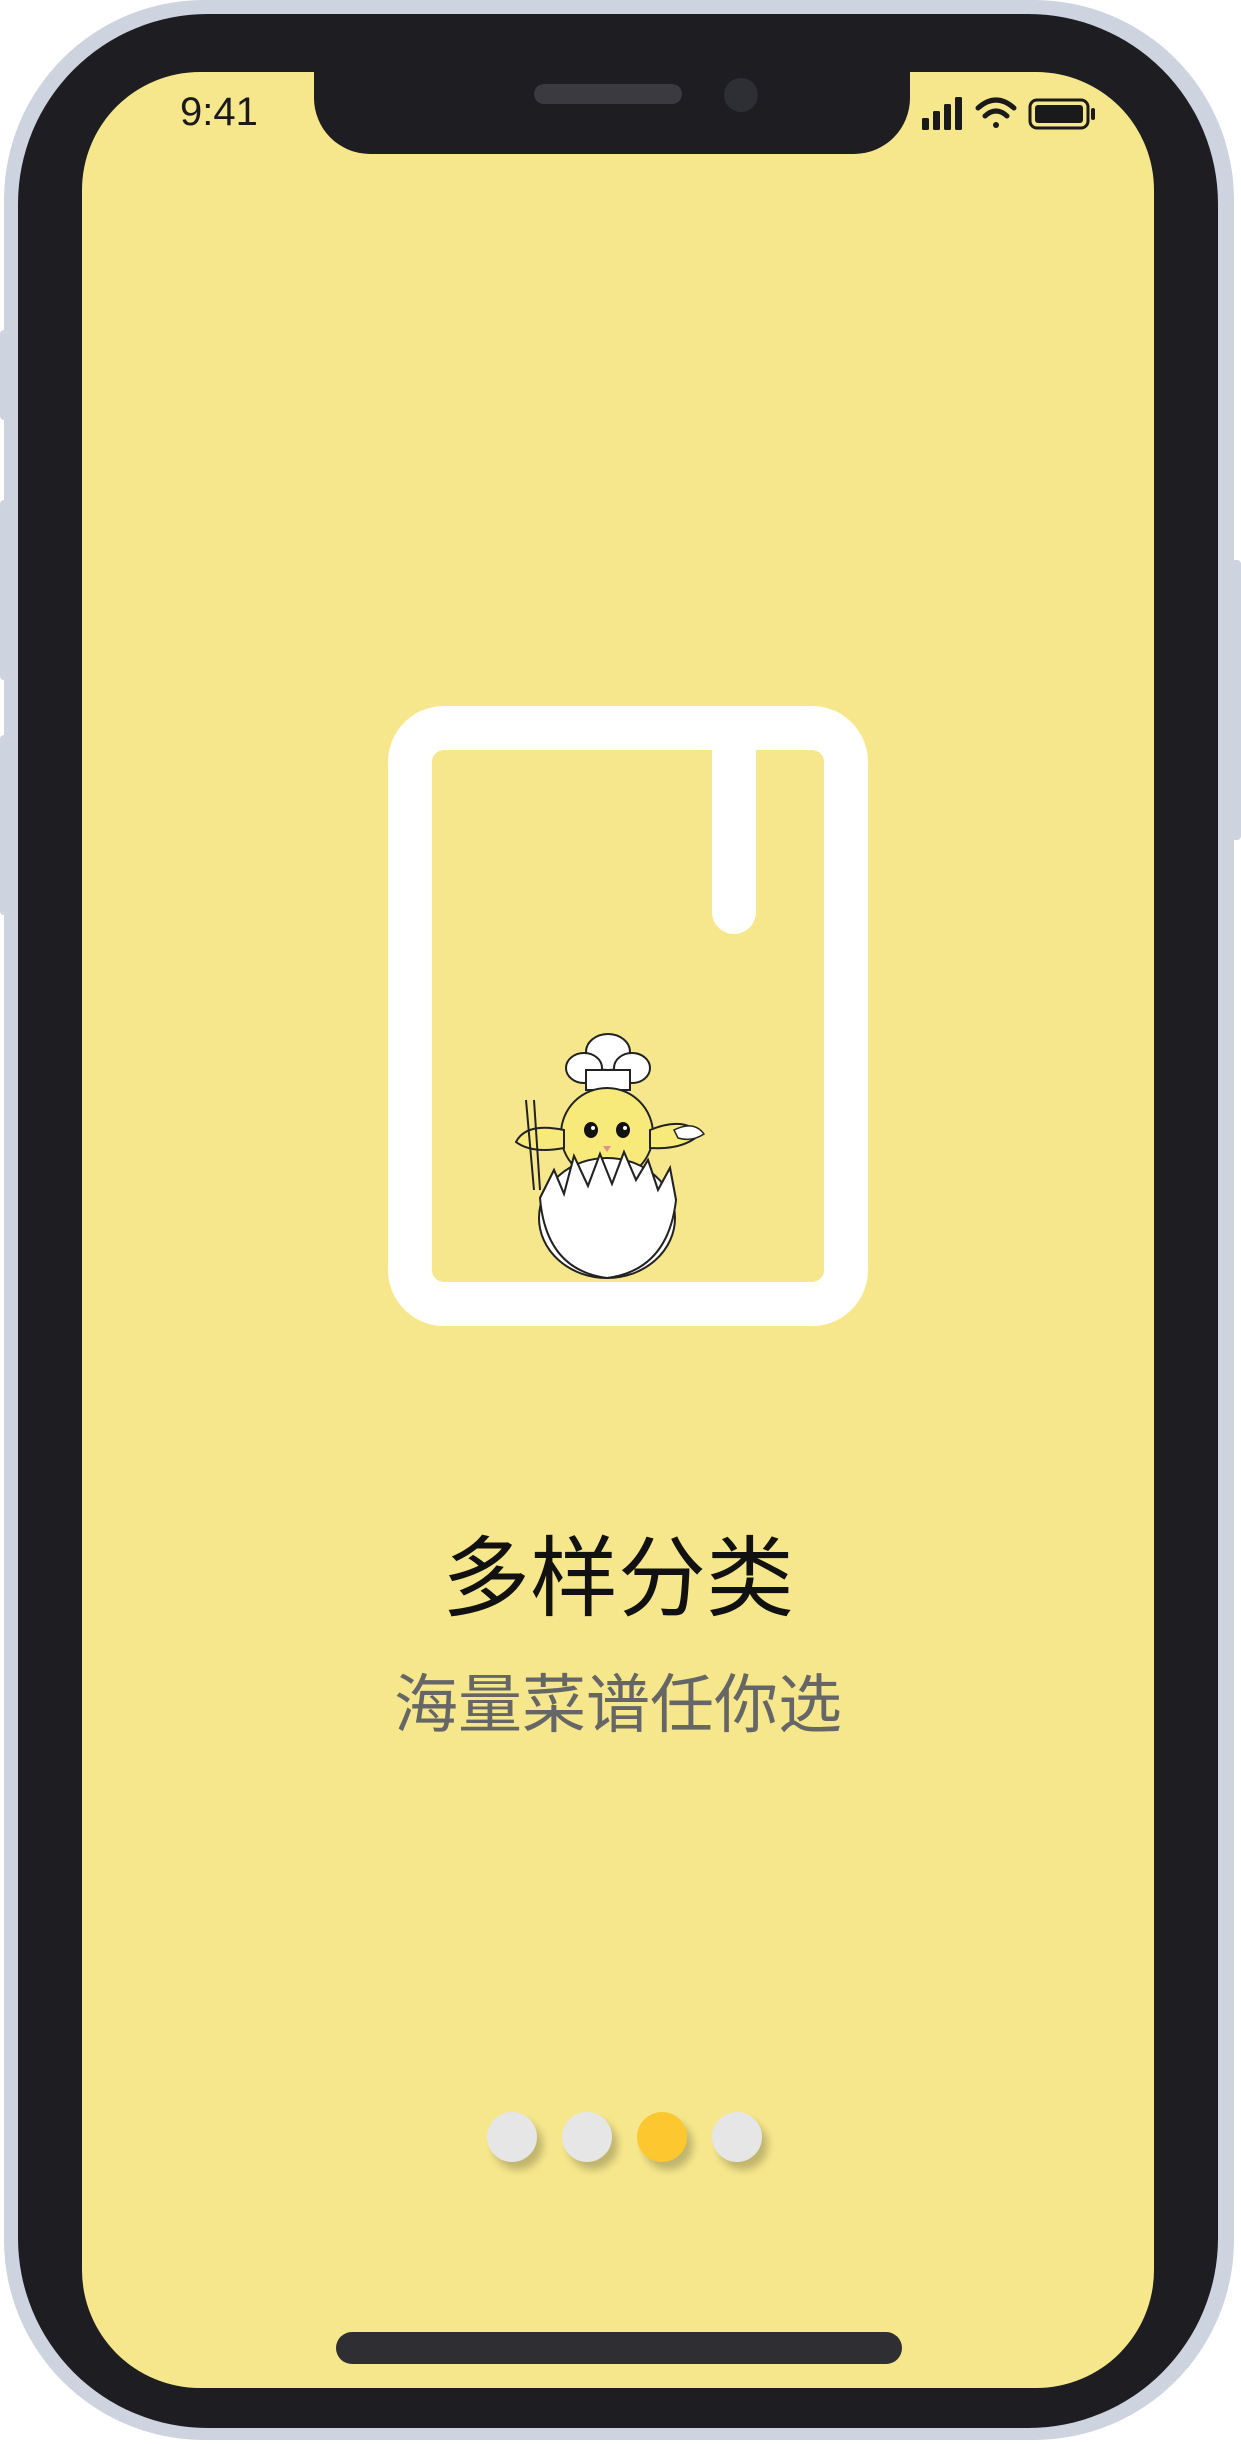 The height and width of the screenshot is (2444, 1241). Describe the element at coordinates (618, 1706) in the screenshot. I see `onboarding-subtitle: 海量菜谱任你选` at that location.